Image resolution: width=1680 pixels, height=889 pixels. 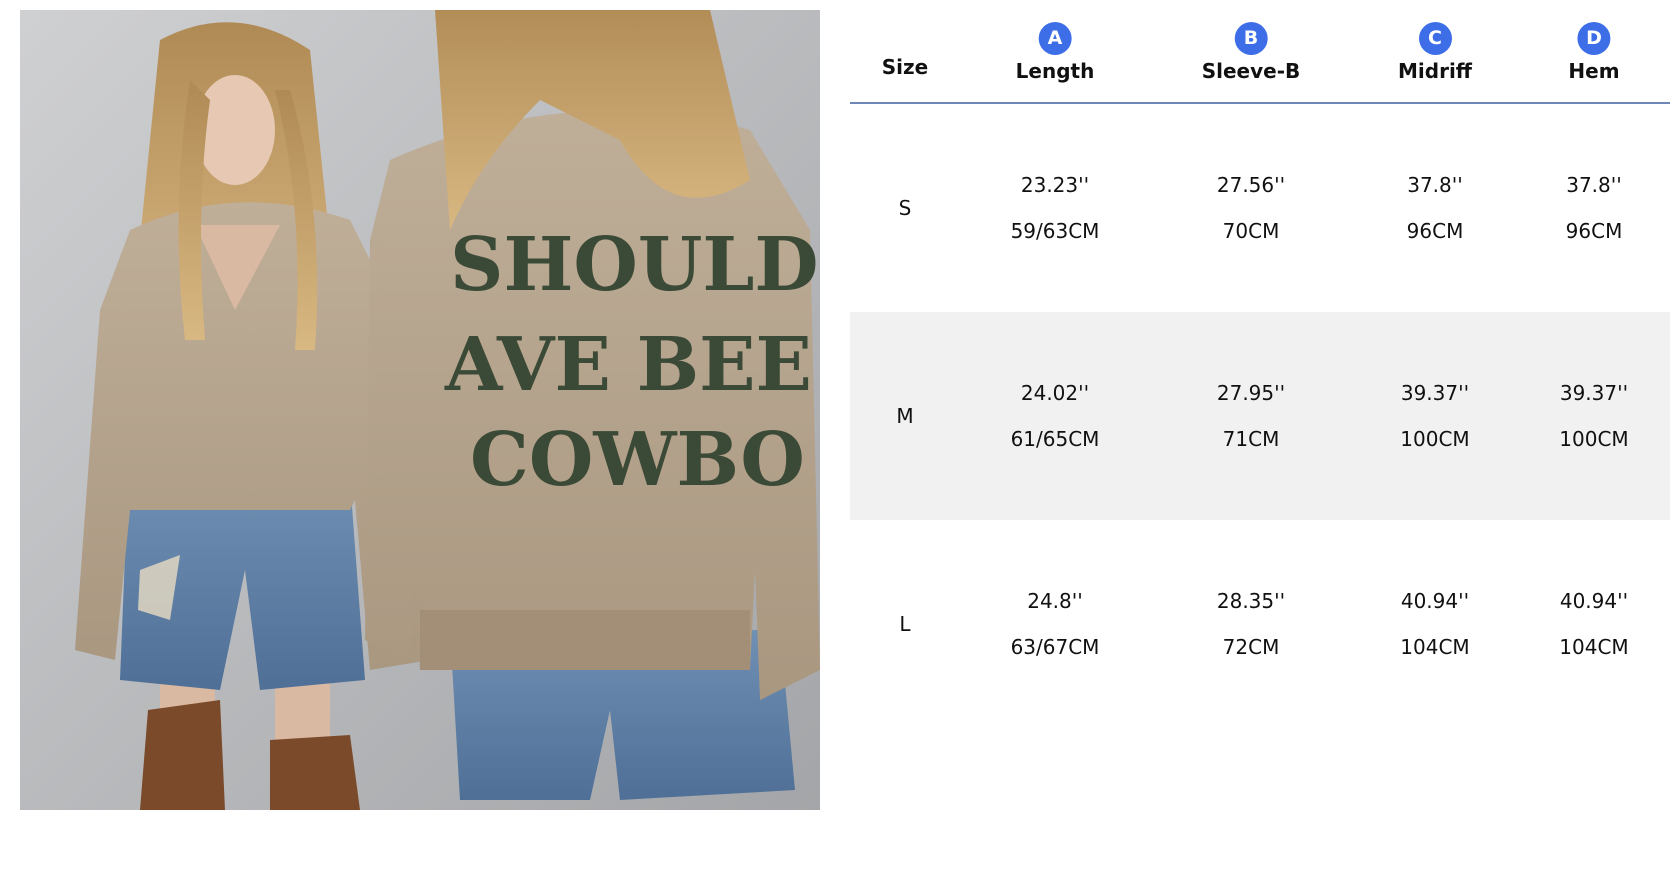 What do you see at coordinates (1594, 71) in the screenshot?
I see `column-label: Hem` at bounding box center [1594, 71].